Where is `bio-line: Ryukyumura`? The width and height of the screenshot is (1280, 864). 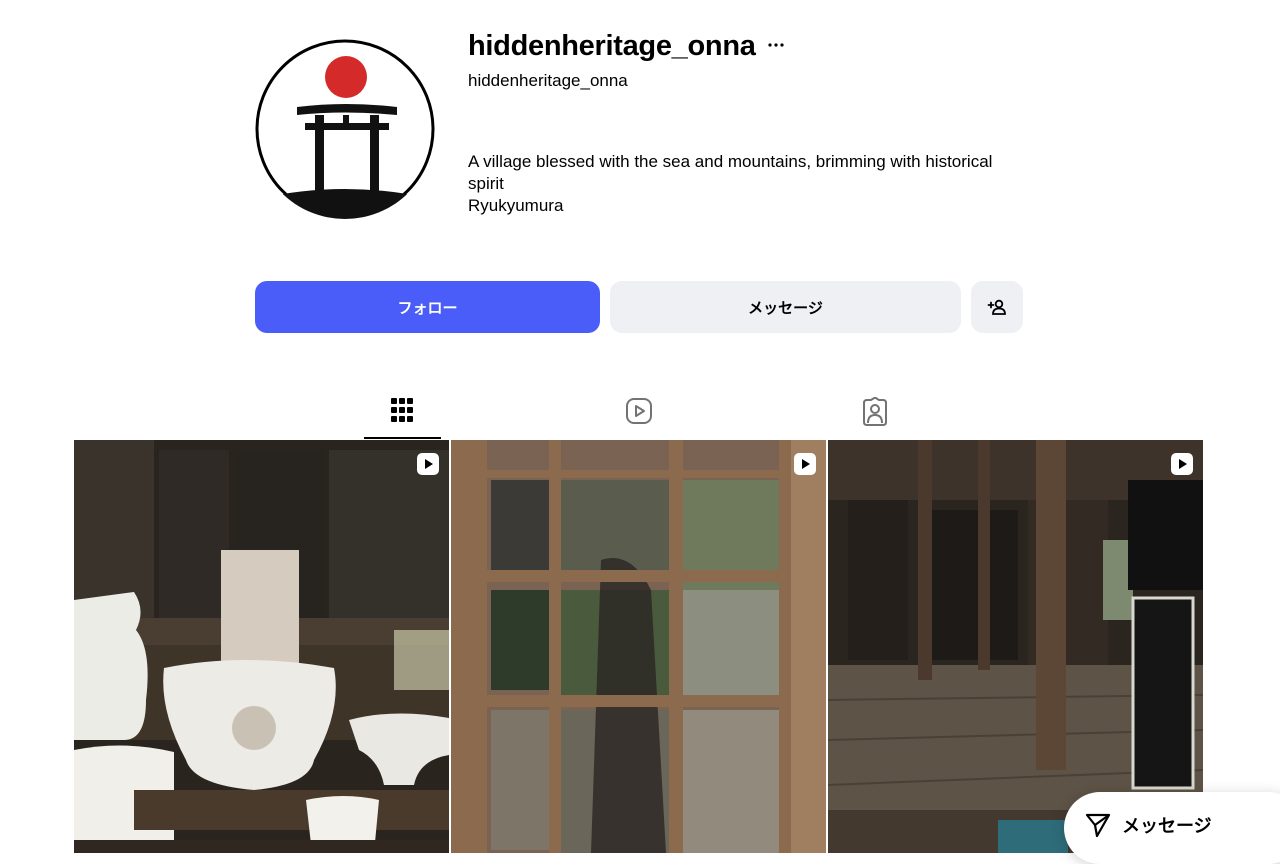 bio-line: Ryukyumura is located at coordinates (516, 205).